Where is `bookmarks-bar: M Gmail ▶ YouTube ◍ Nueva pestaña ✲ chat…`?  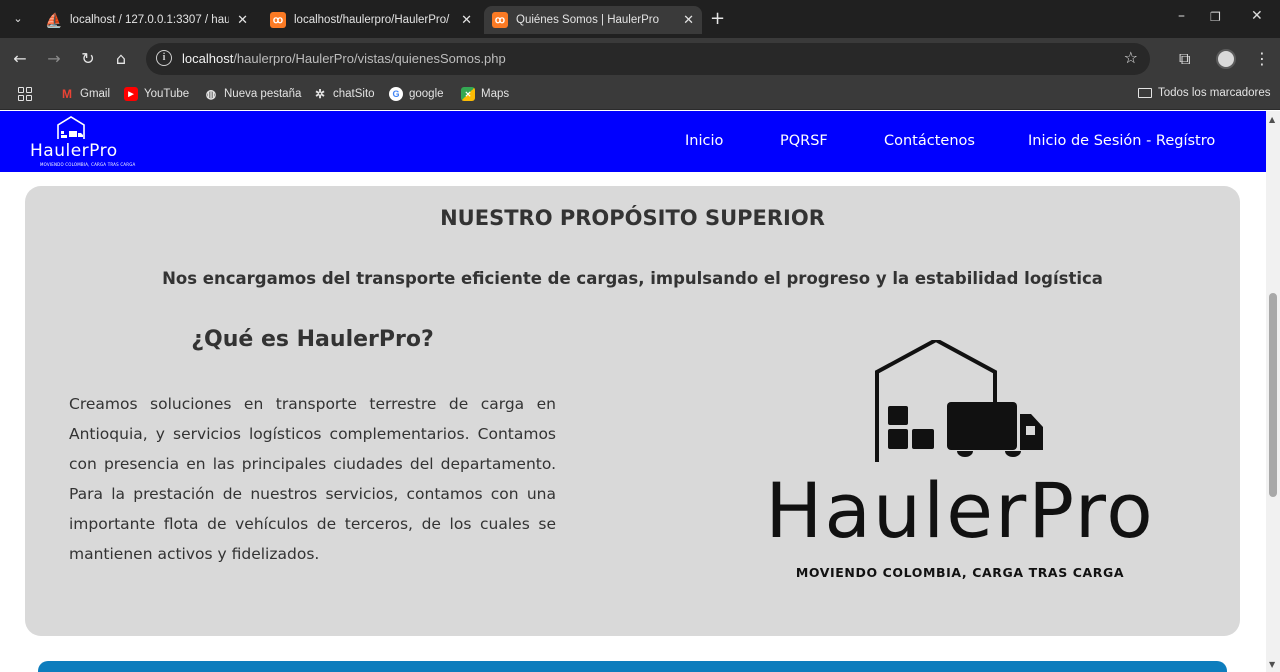
bookmarks-bar: M Gmail ▶ YouTube ◍ Nueva pestaña ✲ chat… is located at coordinates (640, 95).